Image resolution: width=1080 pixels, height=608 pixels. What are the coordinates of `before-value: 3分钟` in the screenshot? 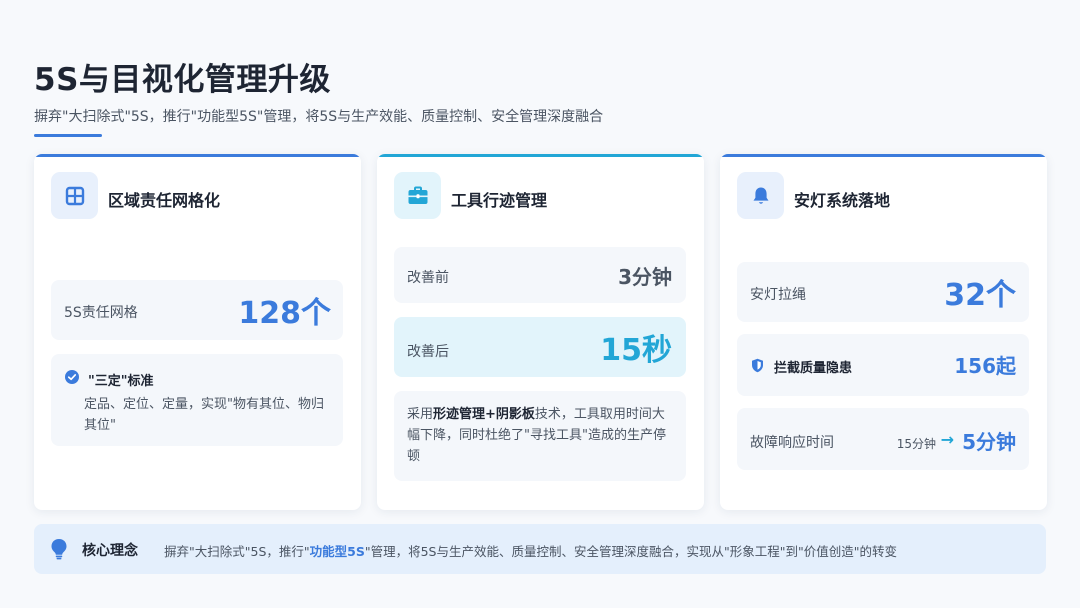 It's located at (645, 277).